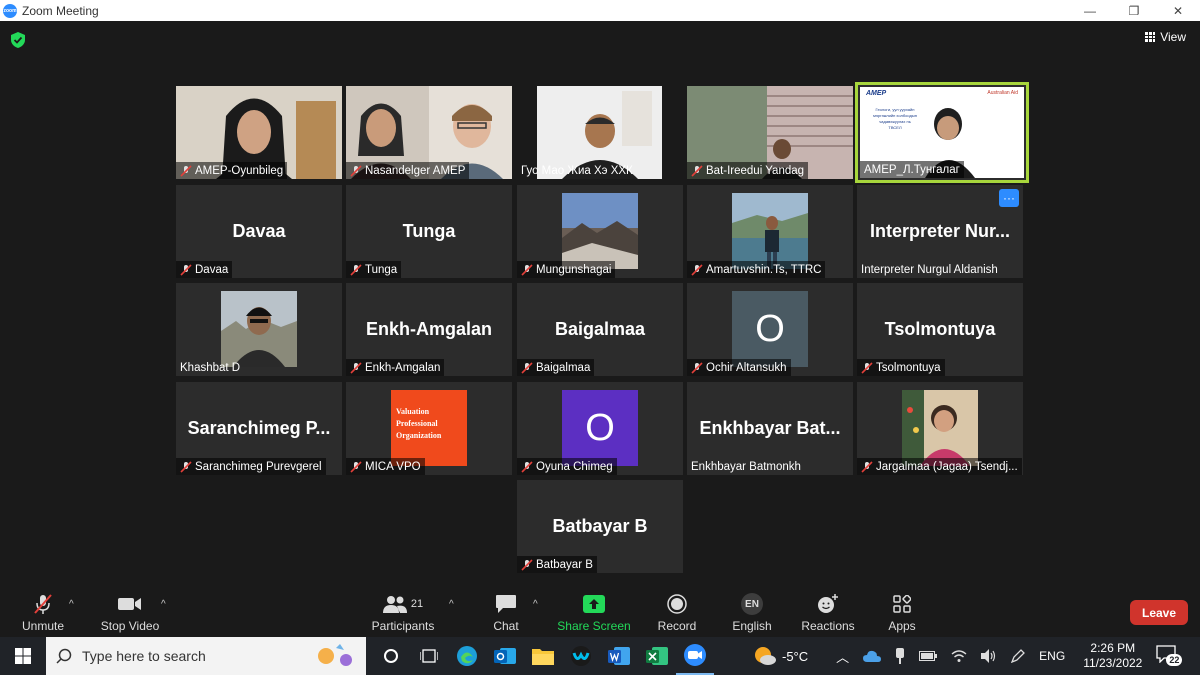  I want to click on video-options-caret: ^, so click(163, 604).